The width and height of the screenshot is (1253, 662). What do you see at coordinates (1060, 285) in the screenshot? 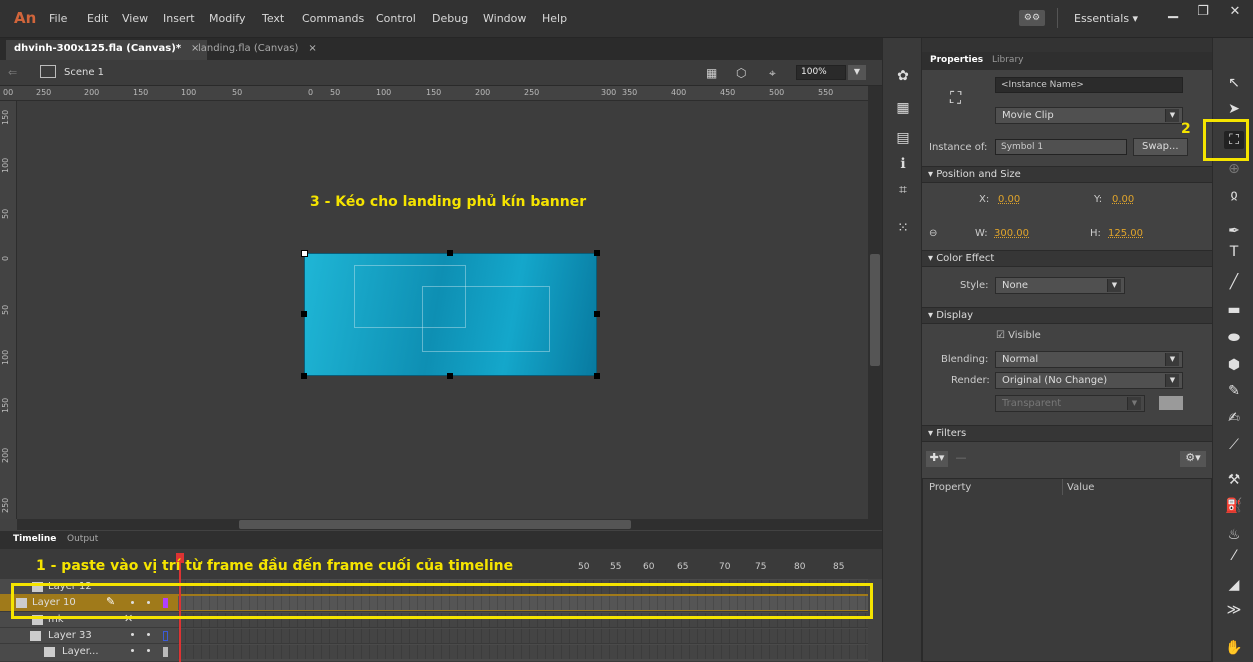
I see `style-select: None ▼` at bounding box center [1060, 285].